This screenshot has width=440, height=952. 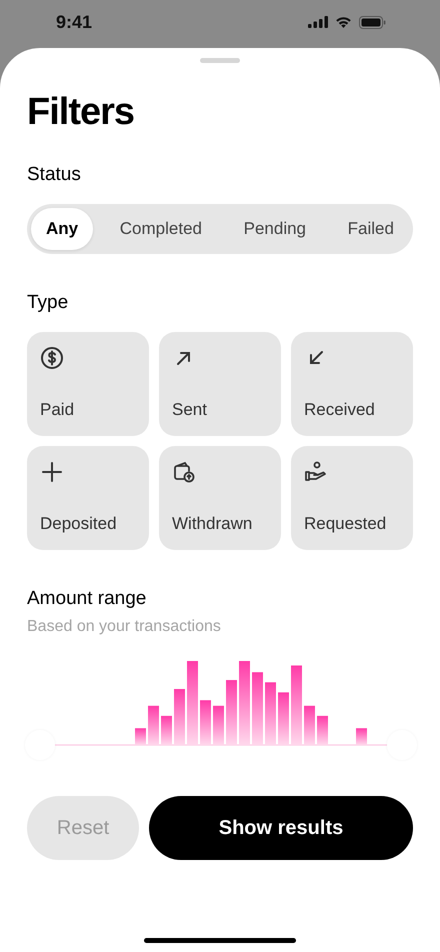 I want to click on type-tile: Withdrawn, so click(x=220, y=498).